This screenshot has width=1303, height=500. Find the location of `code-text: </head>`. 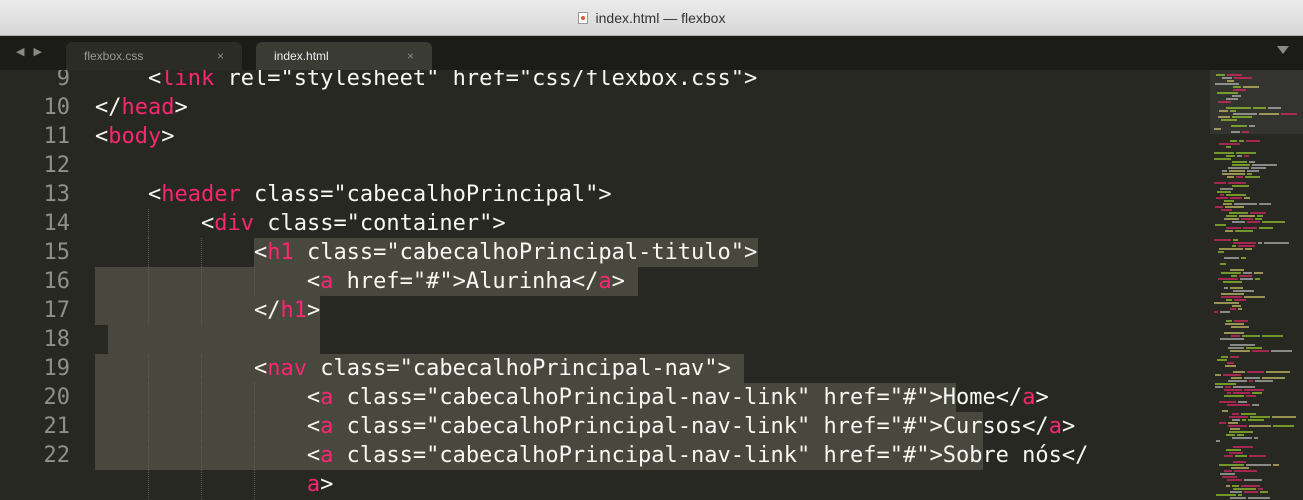

code-text: </head> is located at coordinates (141, 107).